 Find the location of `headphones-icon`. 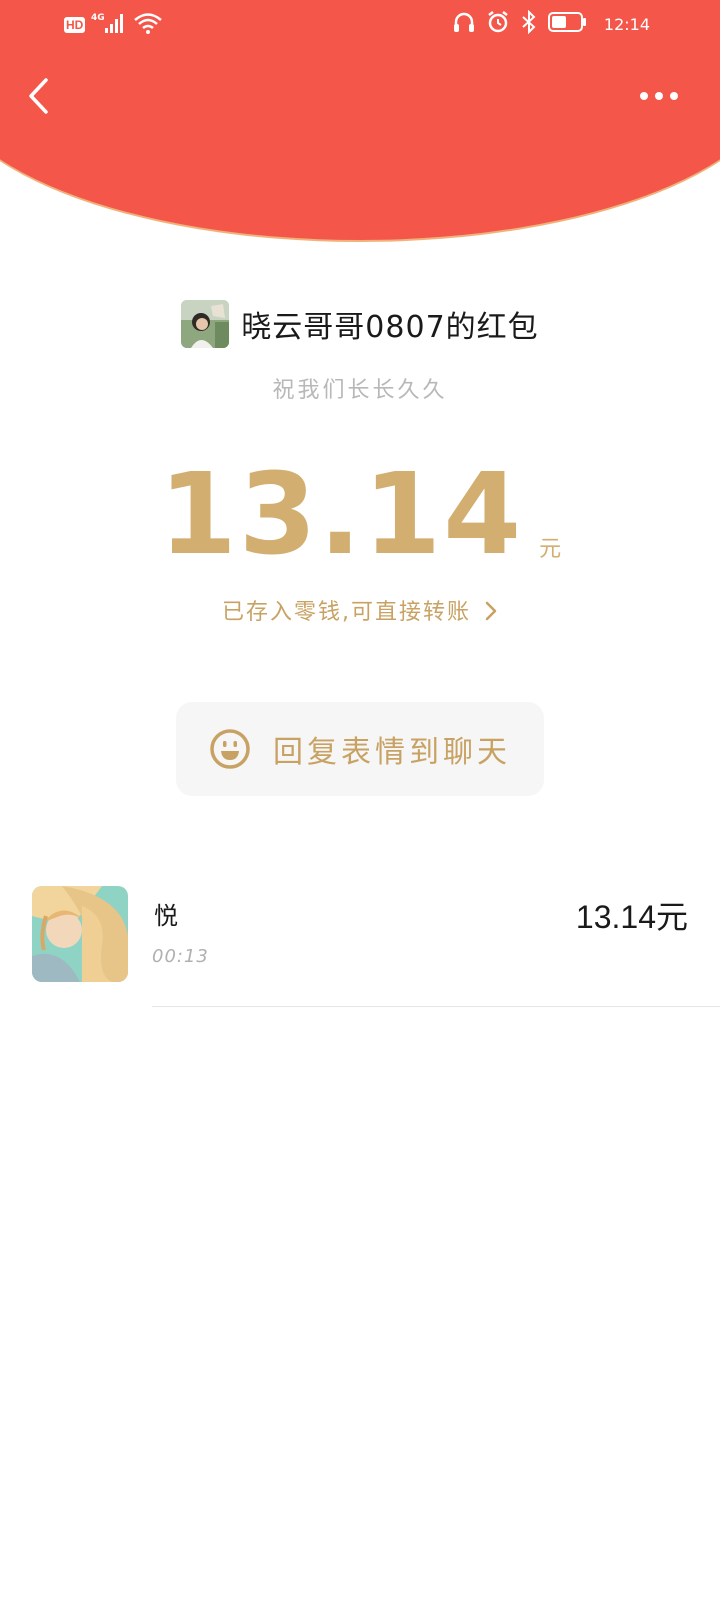

headphones-icon is located at coordinates (464, 24).